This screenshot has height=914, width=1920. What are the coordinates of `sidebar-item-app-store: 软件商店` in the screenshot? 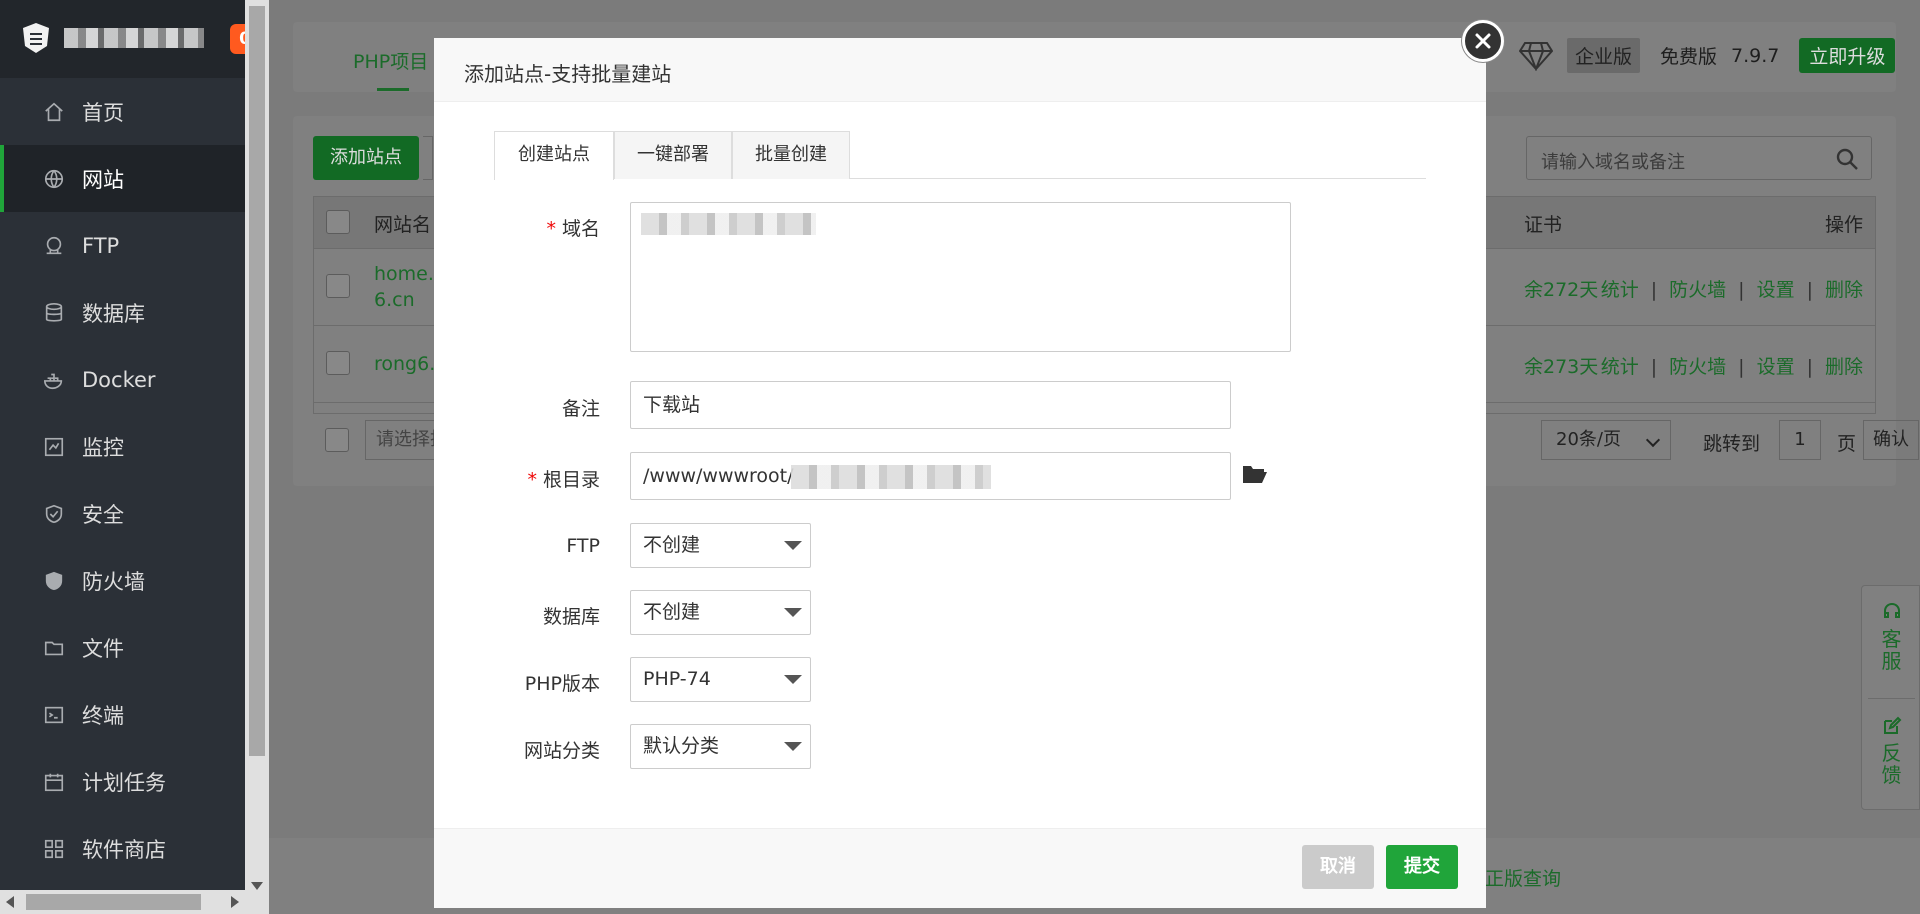 It's located at (122, 848).